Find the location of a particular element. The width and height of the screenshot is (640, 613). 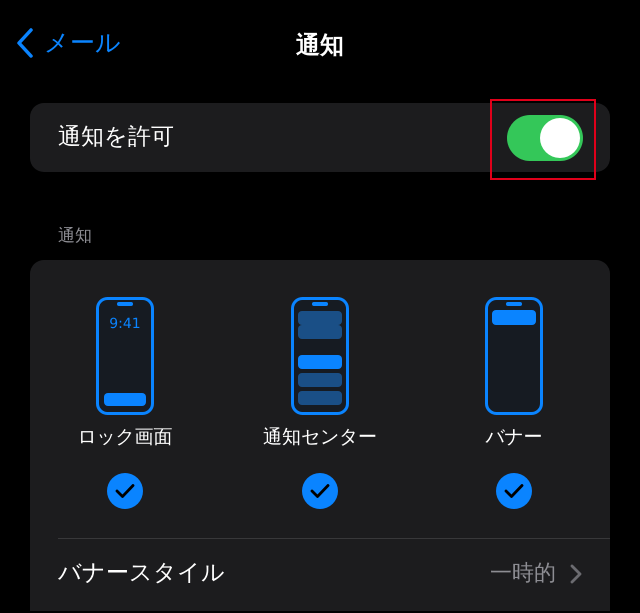

section-header: 通知 is located at coordinates (75, 236).